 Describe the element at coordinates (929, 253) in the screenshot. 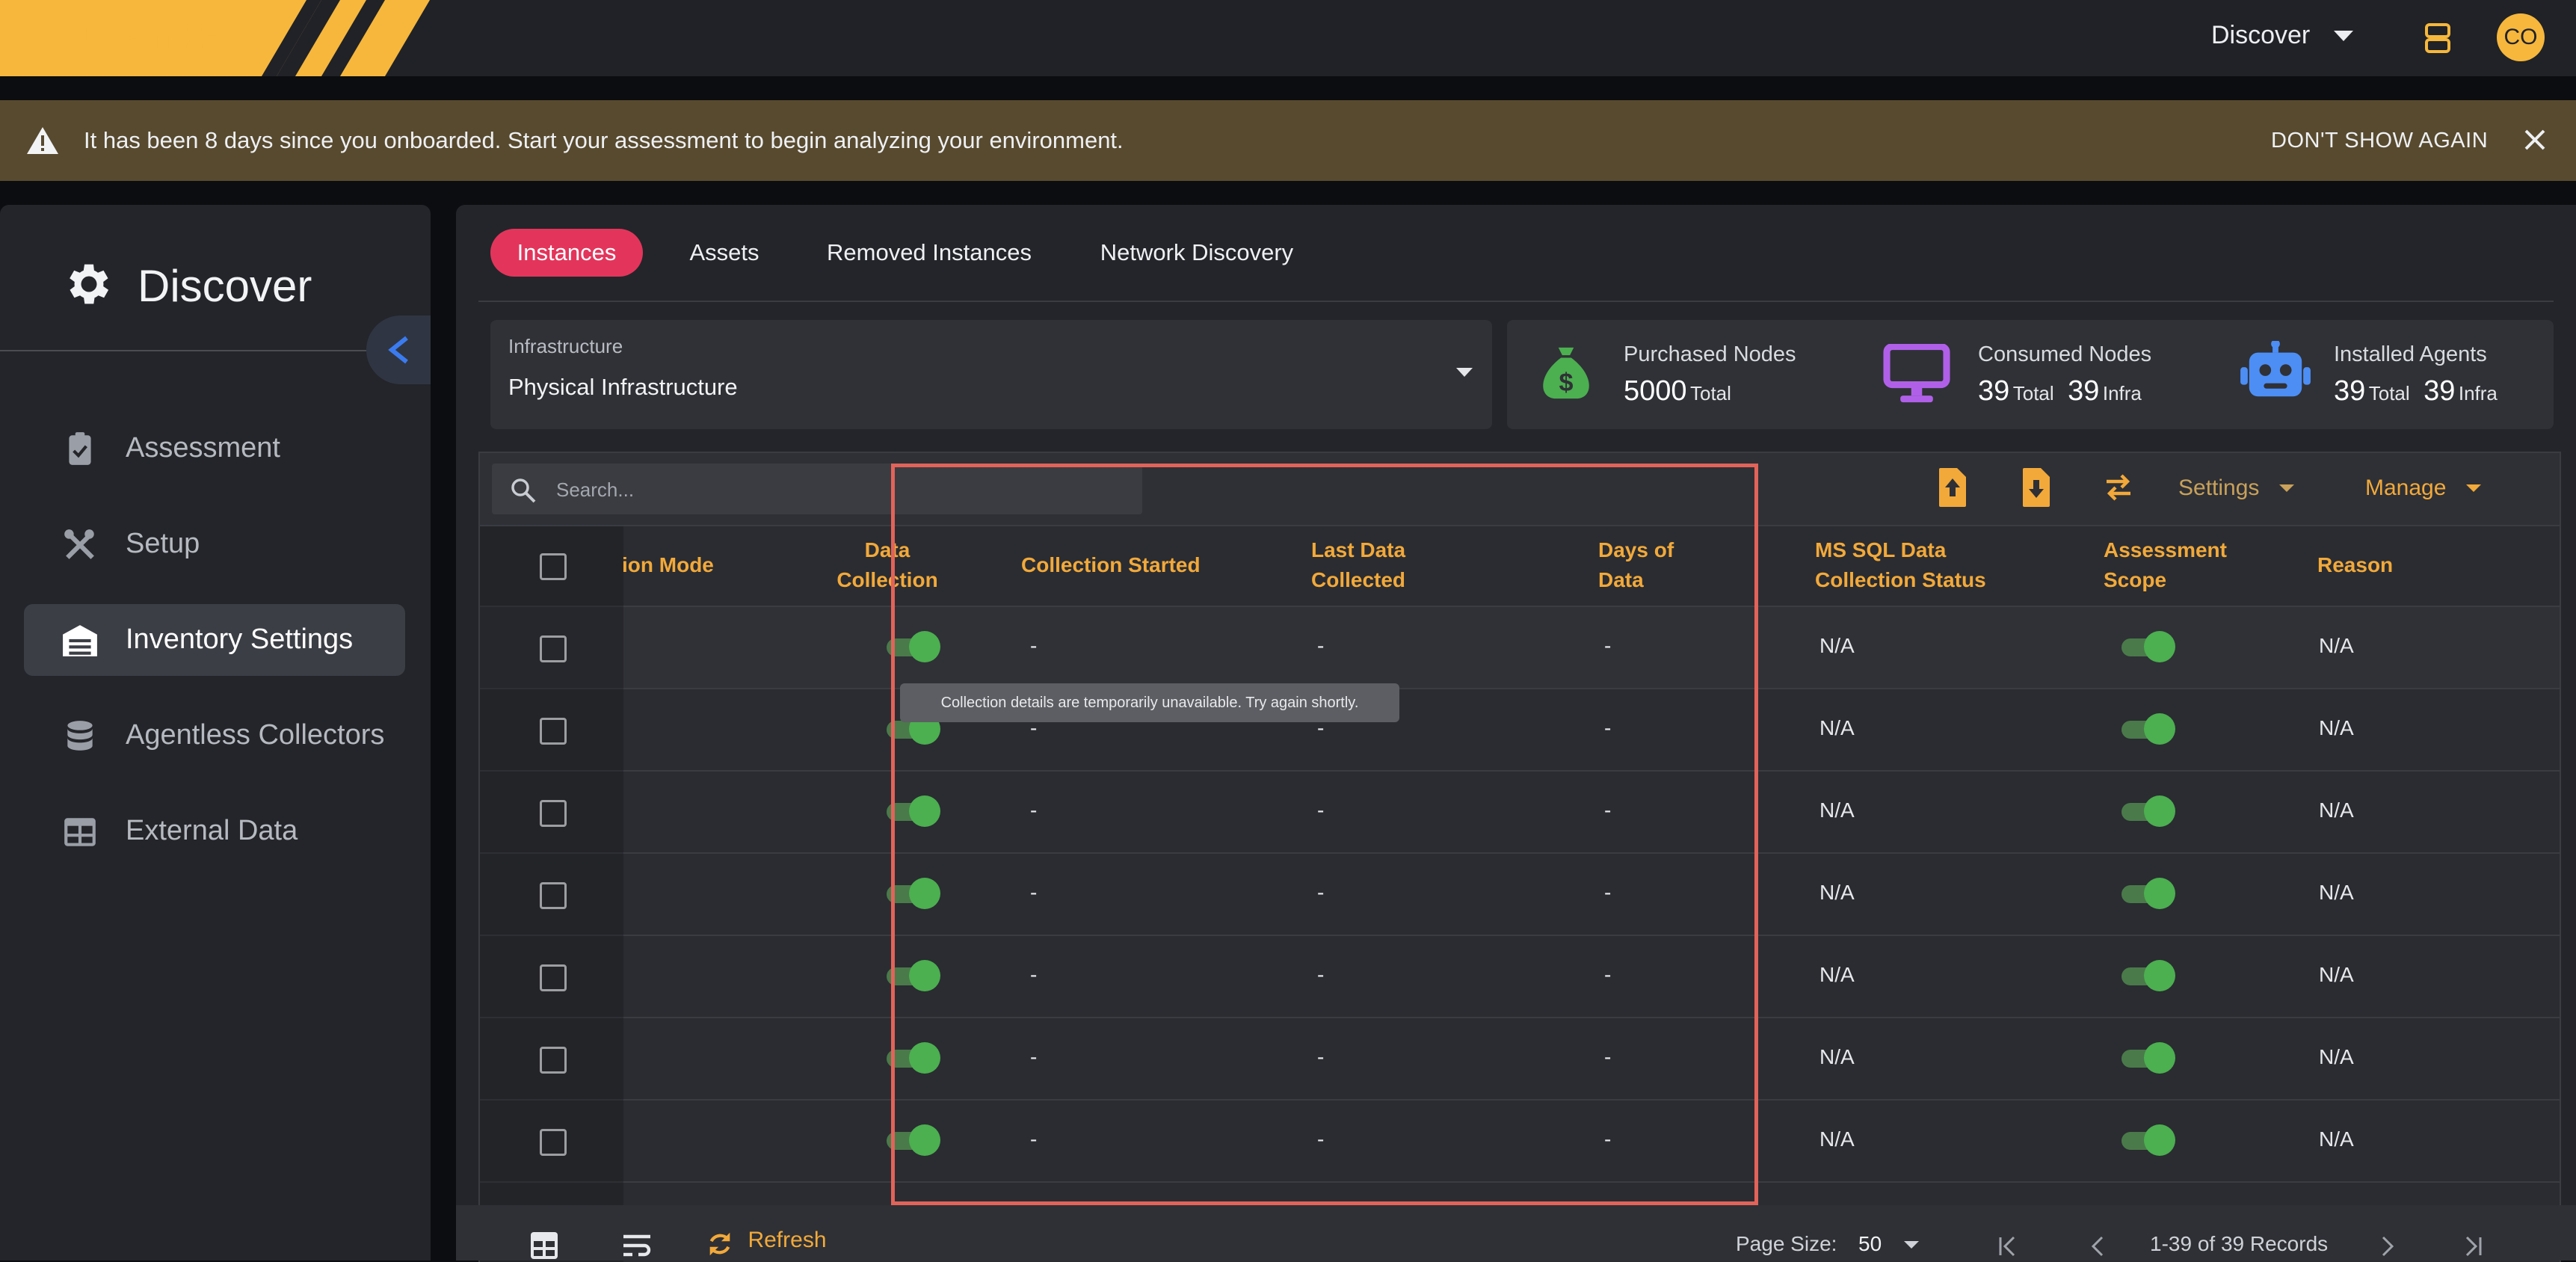

I see `tab-removed-instances: Removed Instances` at that location.